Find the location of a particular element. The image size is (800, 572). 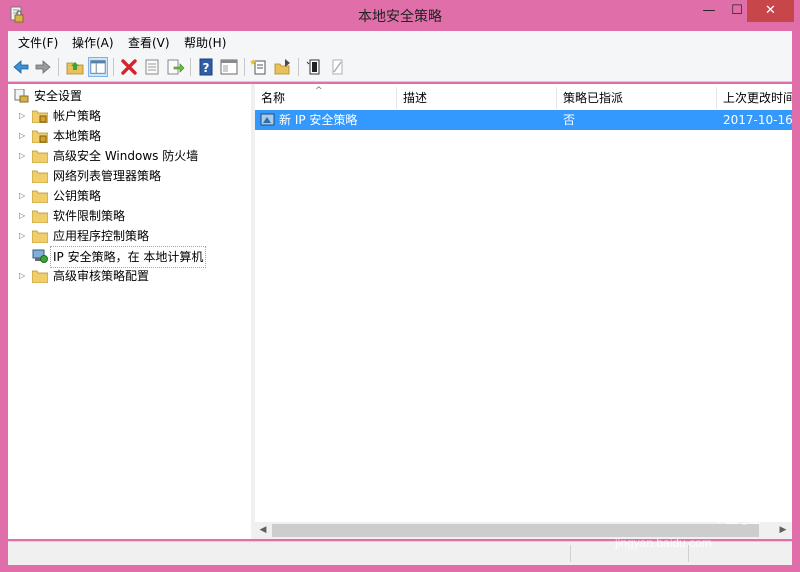

help-icon: ? is located at coordinates (206, 67).